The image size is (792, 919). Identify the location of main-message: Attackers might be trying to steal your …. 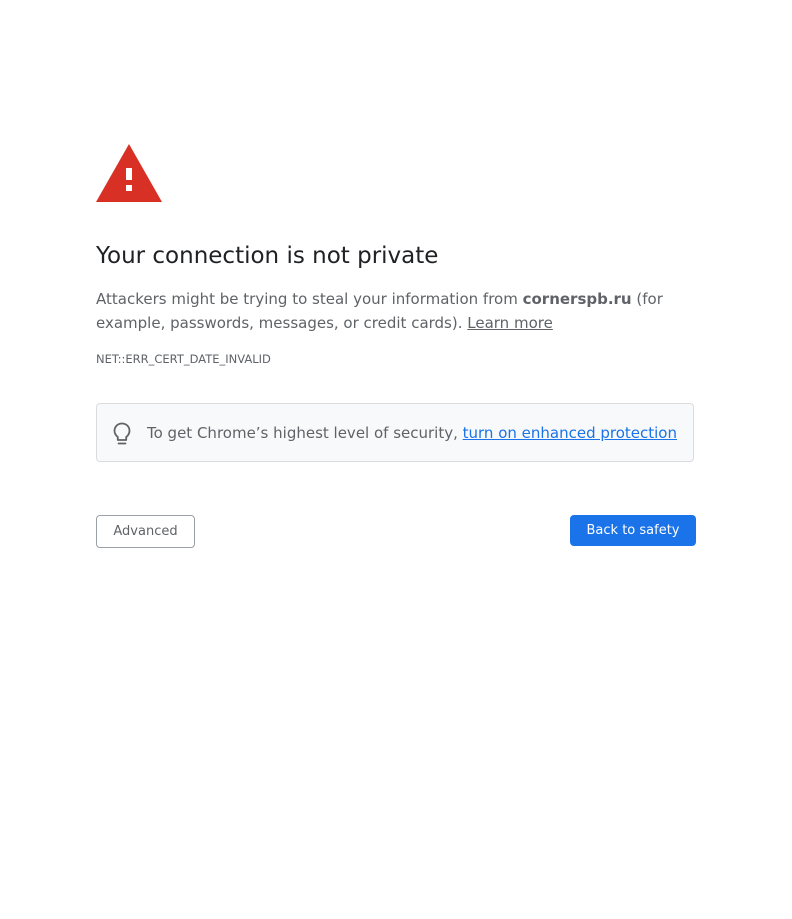
(396, 311).